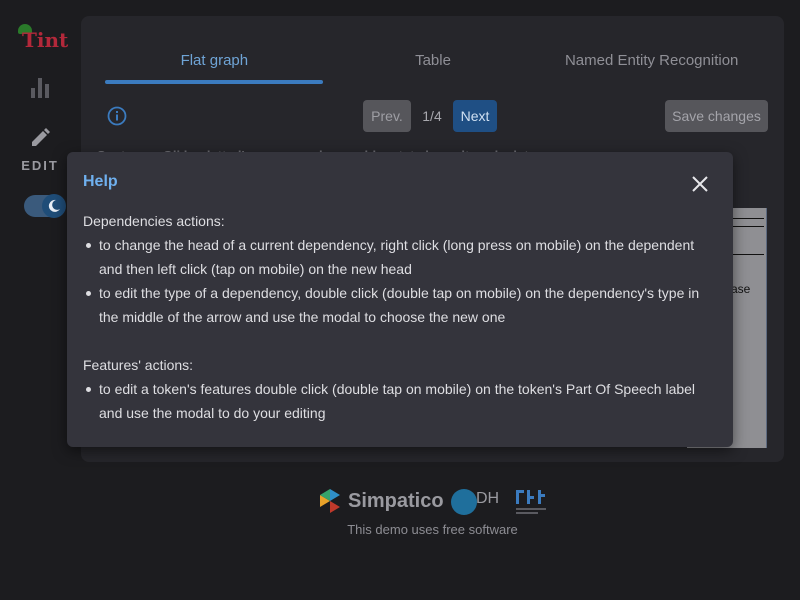 Image resolution: width=800 pixels, height=600 pixels. What do you see at coordinates (396, 501) in the screenshot?
I see `simpatico-logo-text: Simpatico` at bounding box center [396, 501].